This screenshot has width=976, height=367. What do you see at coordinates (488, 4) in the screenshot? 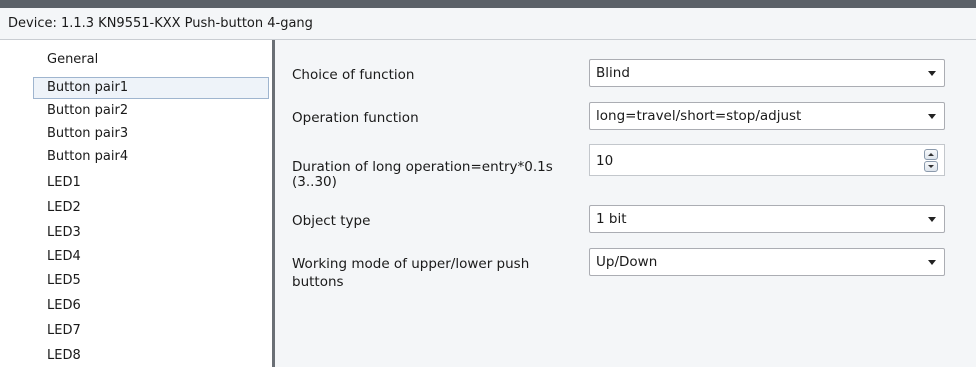
I see `window-top-bar` at bounding box center [488, 4].